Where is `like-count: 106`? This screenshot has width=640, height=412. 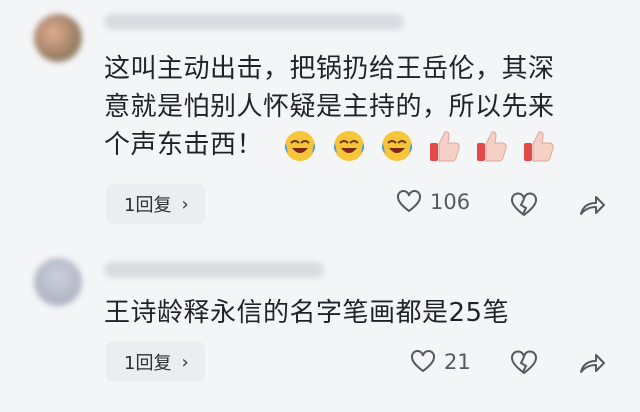
like-count: 106 is located at coordinates (450, 202).